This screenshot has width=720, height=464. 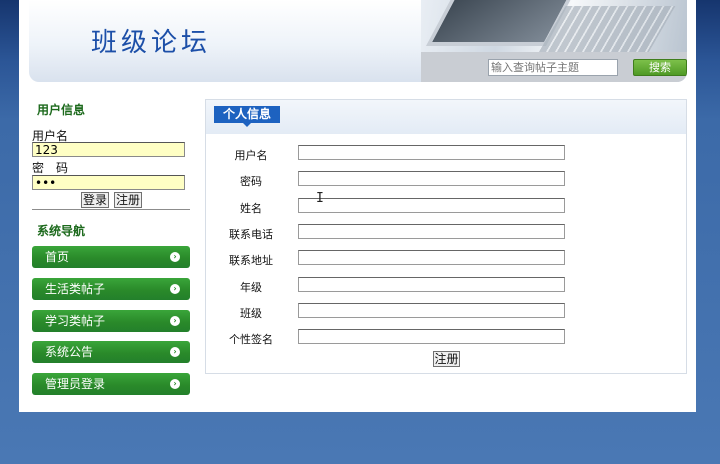 What do you see at coordinates (251, 181) in the screenshot?
I see `field-label-password: 密码` at bounding box center [251, 181].